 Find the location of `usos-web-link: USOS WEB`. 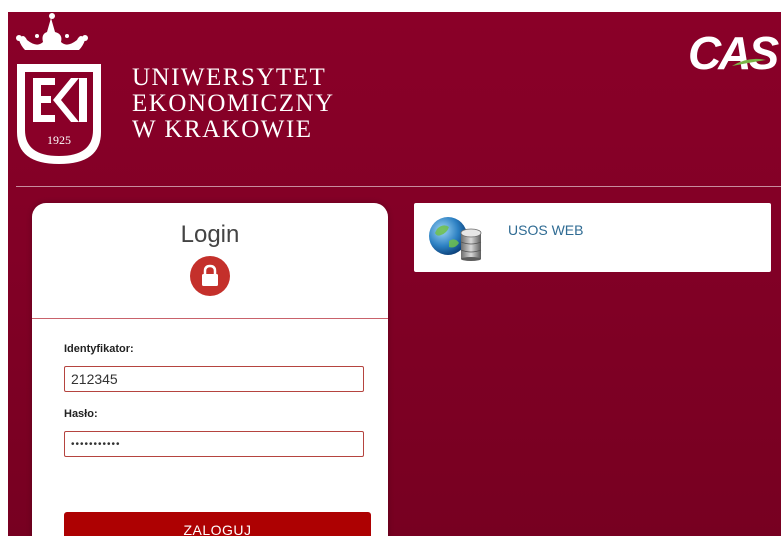

usos-web-link: USOS WEB is located at coordinates (545, 230).